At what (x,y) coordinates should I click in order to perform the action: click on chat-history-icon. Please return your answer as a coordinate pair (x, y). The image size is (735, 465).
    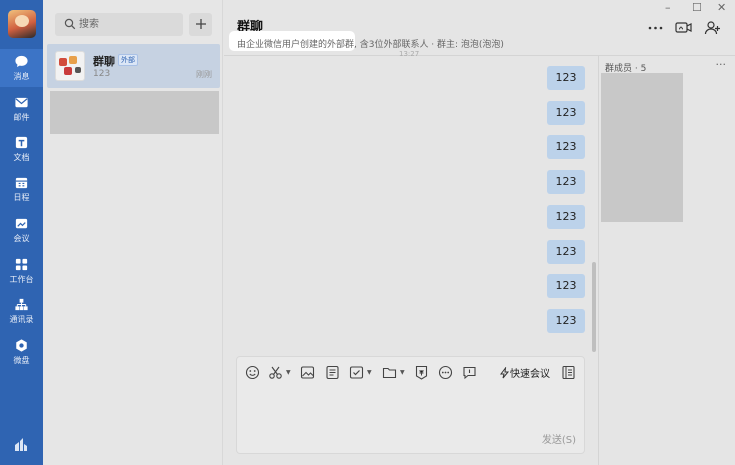
    Looking at the image, I should click on (568, 372).